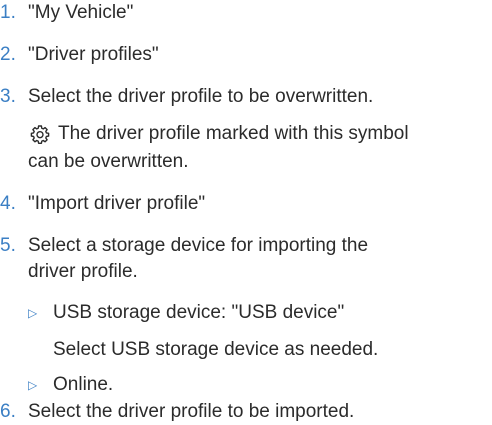  What do you see at coordinates (83, 271) in the screenshot?
I see `step-text: driver profile.` at bounding box center [83, 271].